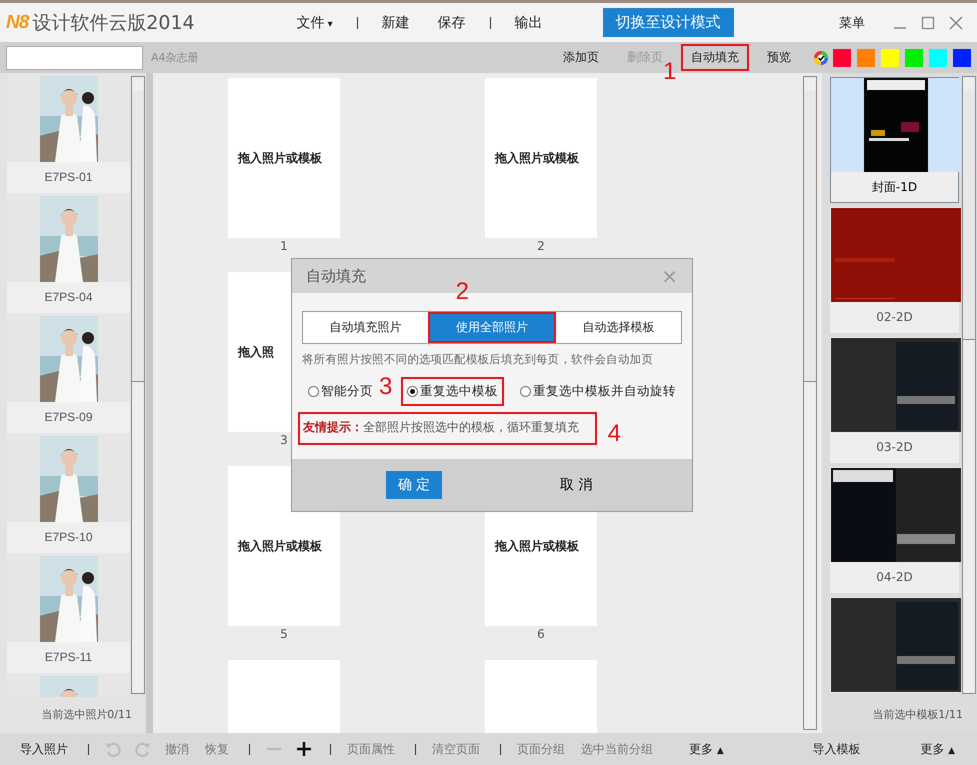 Image resolution: width=977 pixels, height=765 pixels. What do you see at coordinates (541, 246) in the screenshot?
I see `page-number: 2` at bounding box center [541, 246].